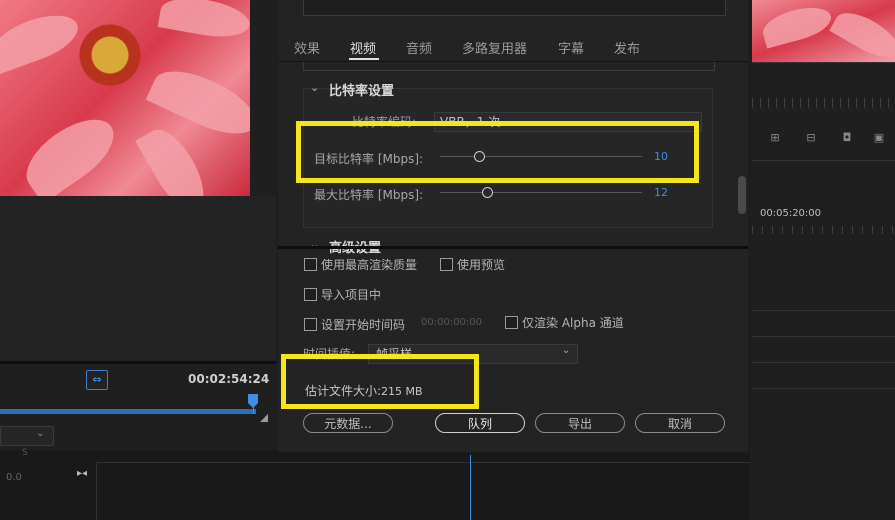  What do you see at coordinates (513, 247) in the screenshot?
I see `dialog-divider` at bounding box center [513, 247].